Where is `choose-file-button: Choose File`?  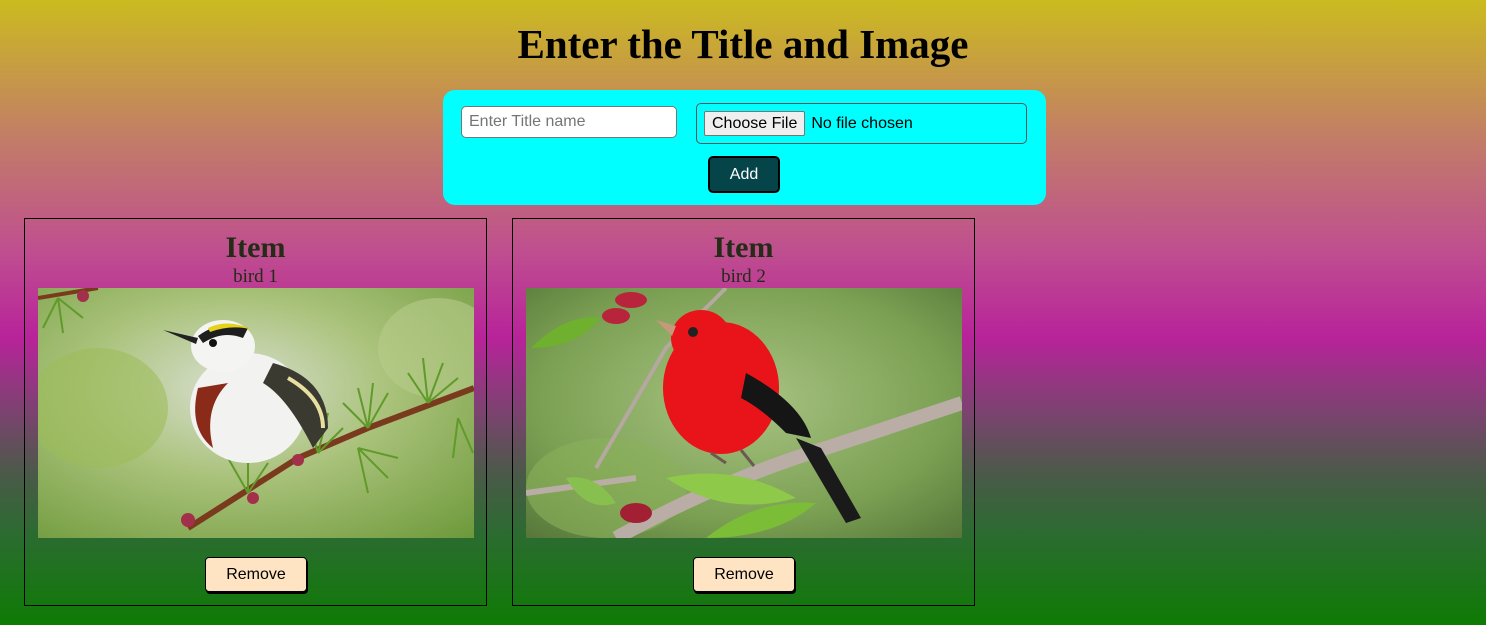 choose-file-button: Choose File is located at coordinates (755, 123).